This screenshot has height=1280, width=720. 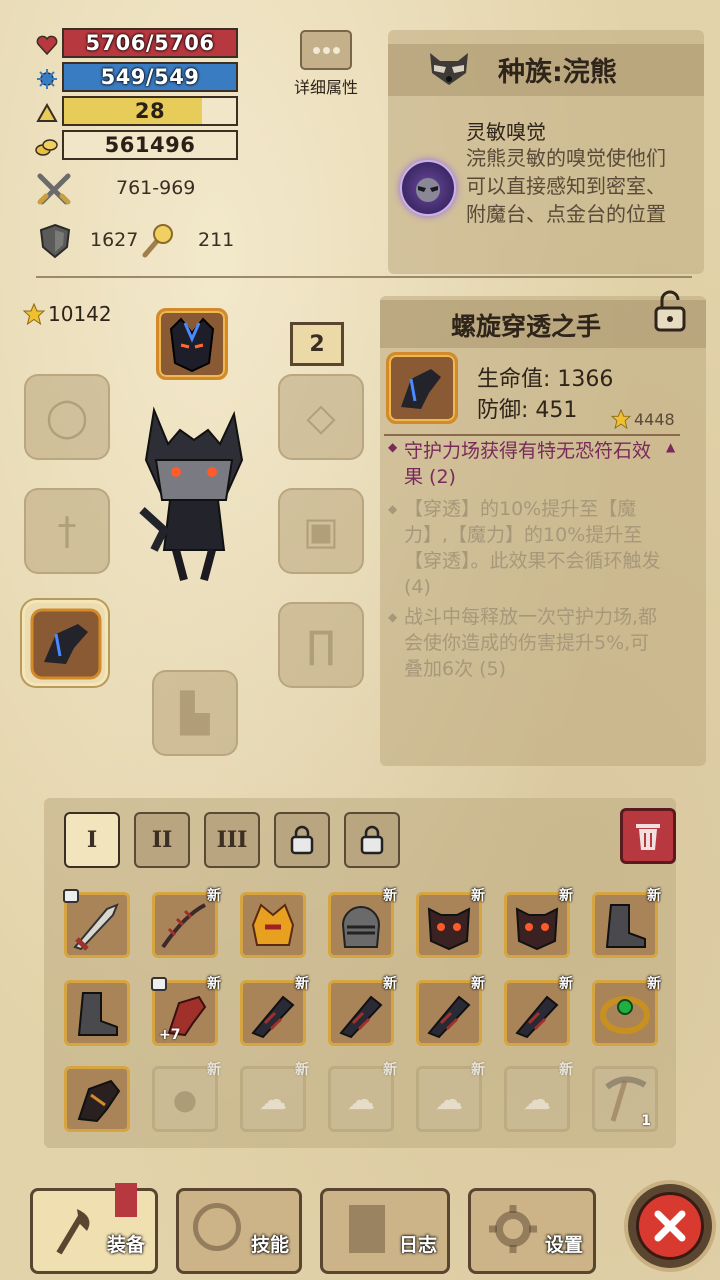 What do you see at coordinates (654, 419) in the screenshot?
I see `item-score: 4448` at bounding box center [654, 419].